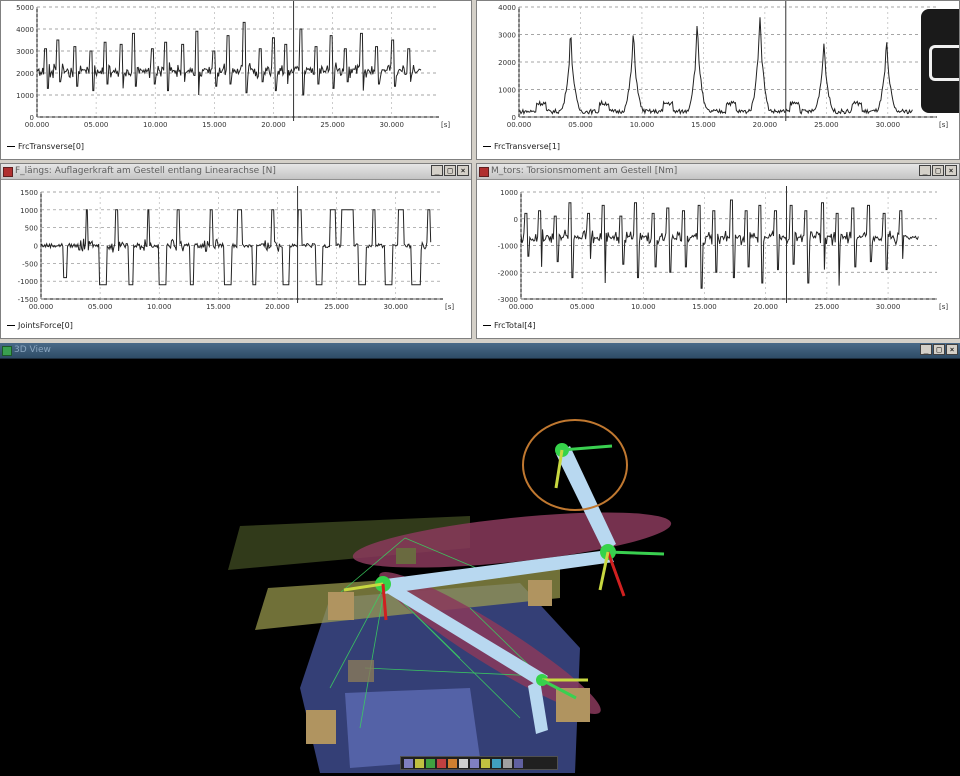  Describe the element at coordinates (509, 325) in the screenshot. I see `chart-legend: FrcTotal[4]` at that location.